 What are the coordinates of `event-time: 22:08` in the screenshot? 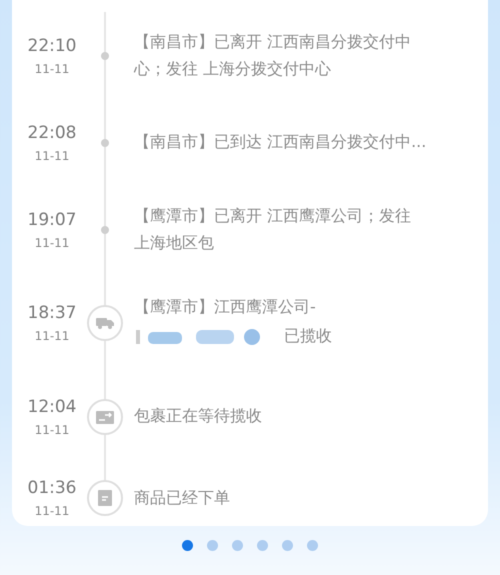 It's located at (52, 132).